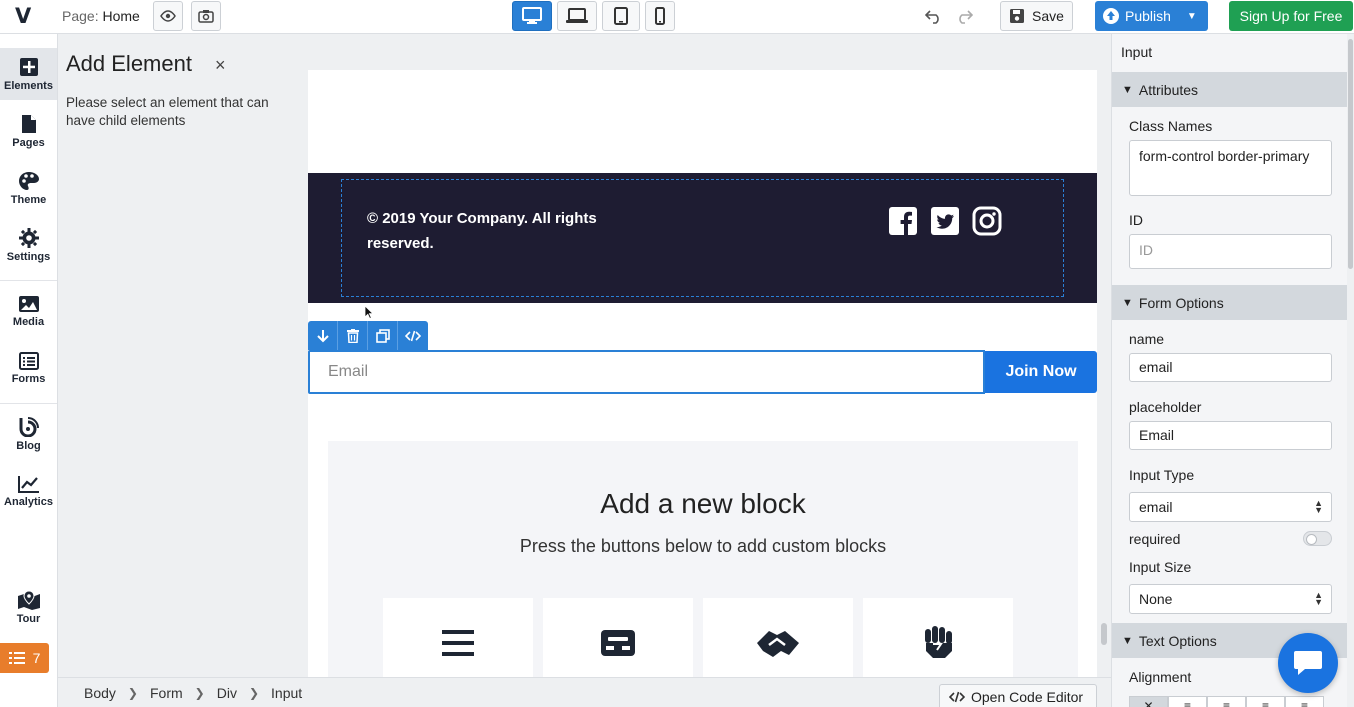  What do you see at coordinates (1148, 701) in the screenshot?
I see `align-none-icon: ✕` at bounding box center [1148, 701].